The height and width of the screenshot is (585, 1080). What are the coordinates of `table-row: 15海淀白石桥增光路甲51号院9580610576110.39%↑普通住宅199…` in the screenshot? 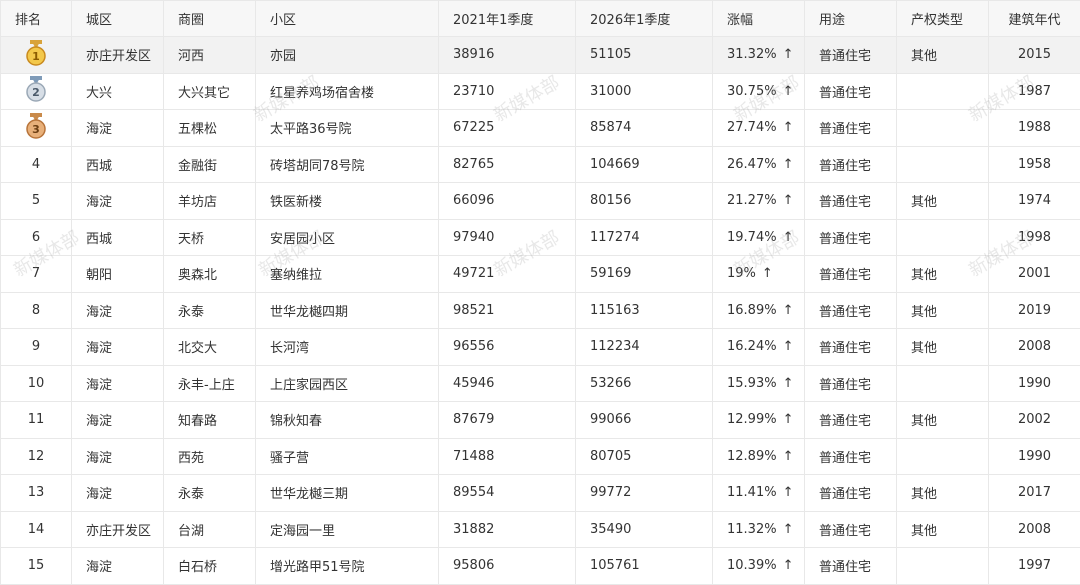 It's located at (540, 566).